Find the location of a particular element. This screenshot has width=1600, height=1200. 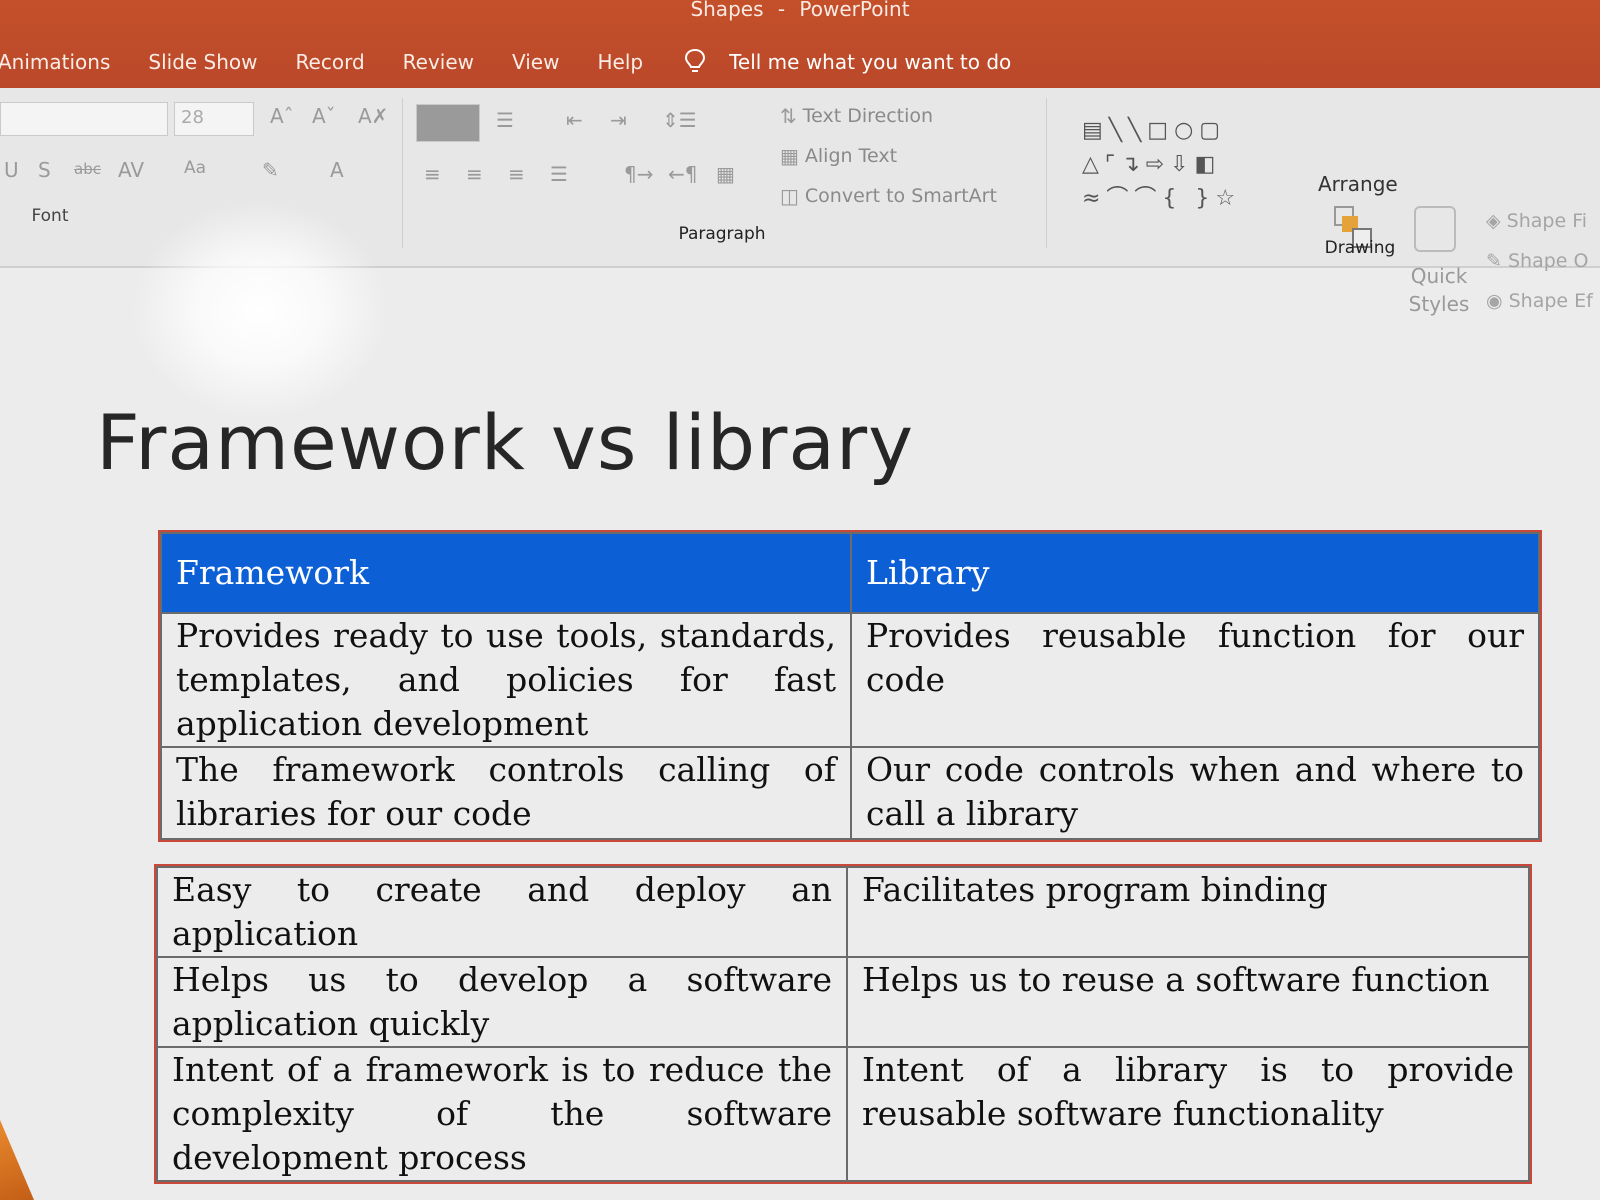

decrease-indent-icon: ⇤ is located at coordinates (574, 120).